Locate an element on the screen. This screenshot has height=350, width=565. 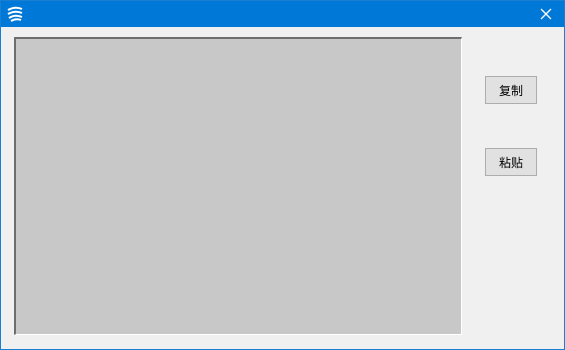
close-icon is located at coordinates (546, 14).